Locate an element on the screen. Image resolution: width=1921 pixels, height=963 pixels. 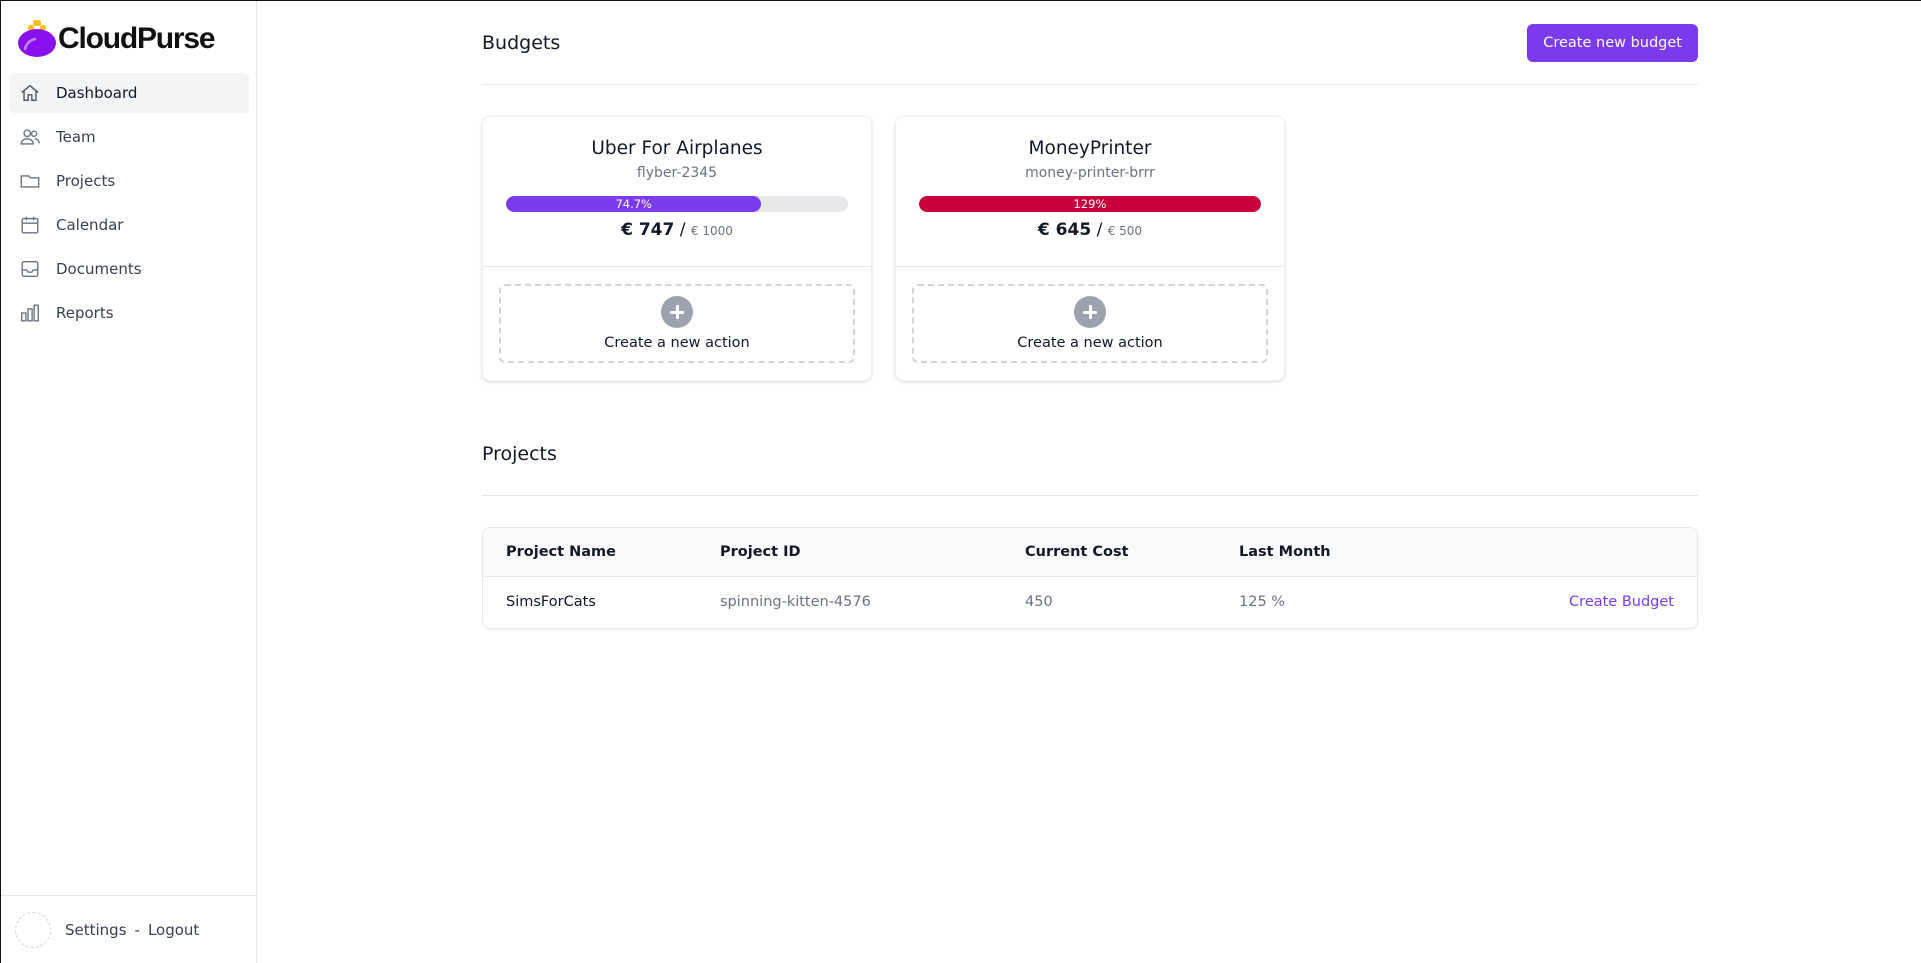
budget-progress-fill: 74.7% is located at coordinates (634, 204).